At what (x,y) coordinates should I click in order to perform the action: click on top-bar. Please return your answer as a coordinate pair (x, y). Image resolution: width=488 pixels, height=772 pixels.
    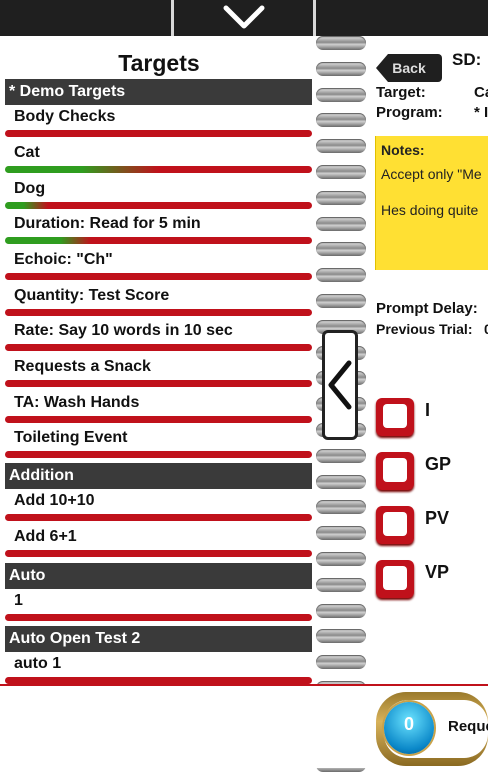
    Looking at the image, I should click on (244, 18).